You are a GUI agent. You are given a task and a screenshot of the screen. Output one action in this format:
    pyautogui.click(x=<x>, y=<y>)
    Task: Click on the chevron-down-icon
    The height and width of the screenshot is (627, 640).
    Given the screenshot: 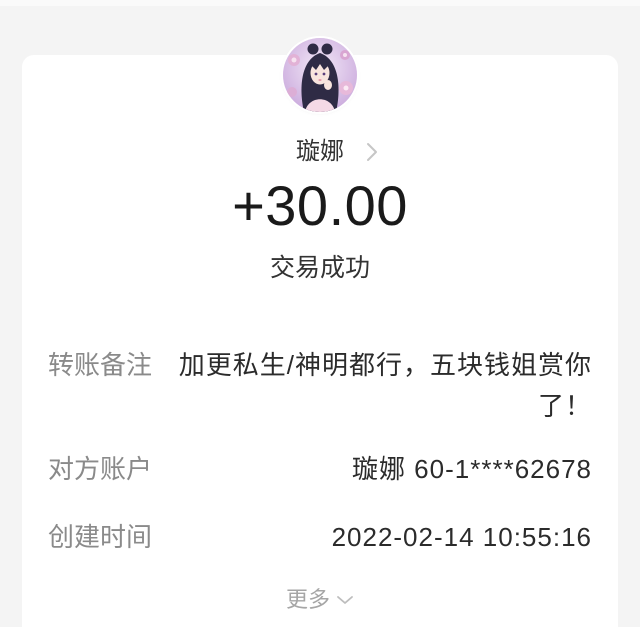 What is the action you would take?
    pyautogui.click(x=345, y=600)
    